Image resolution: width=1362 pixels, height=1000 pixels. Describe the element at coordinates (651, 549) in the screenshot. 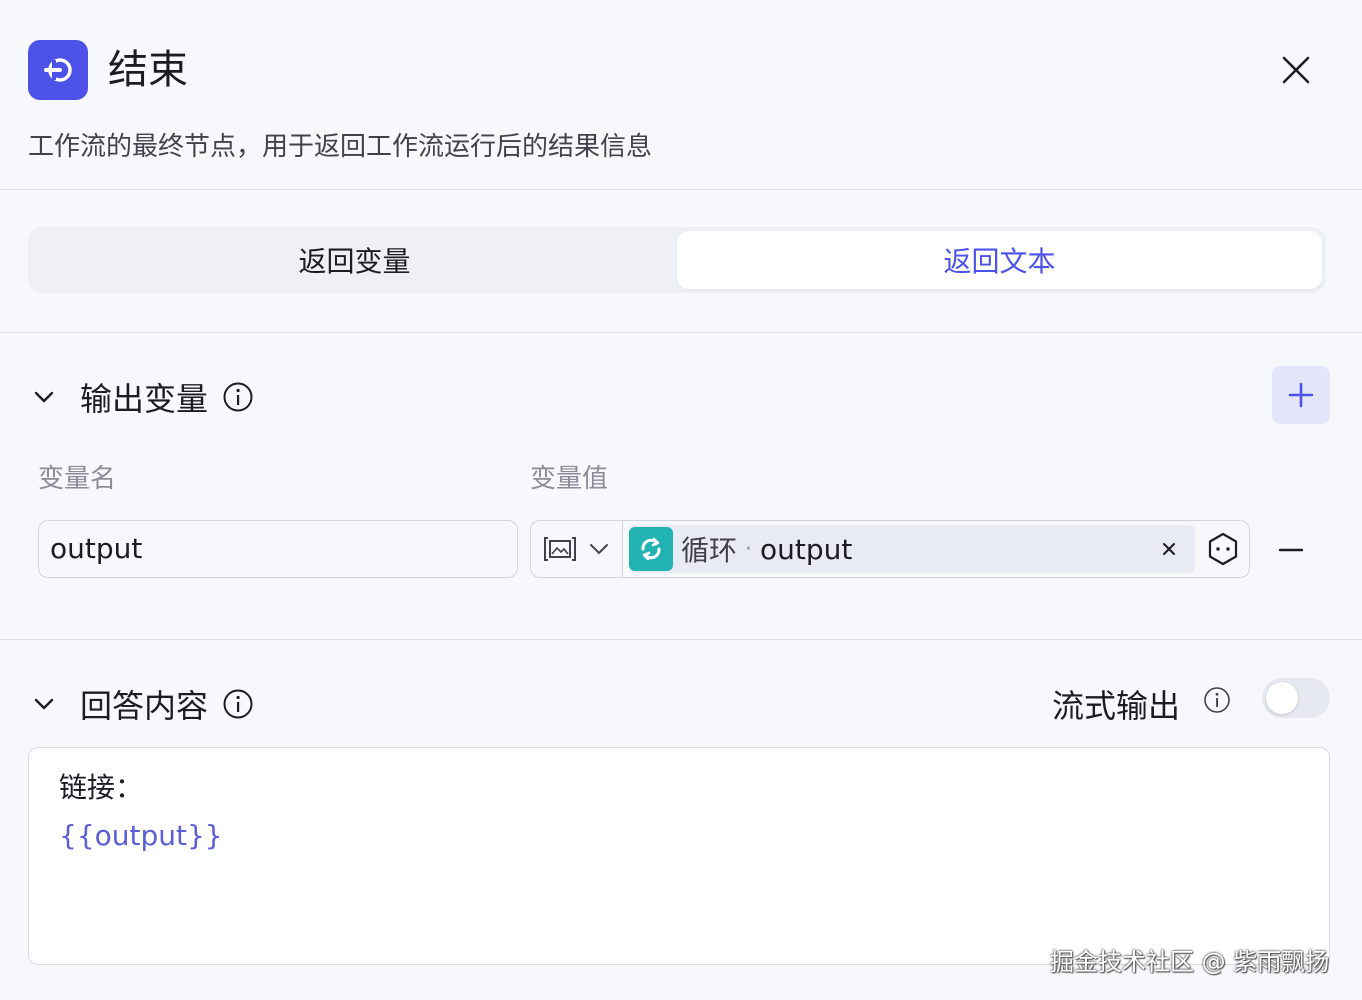

I see `loop-icon` at that location.